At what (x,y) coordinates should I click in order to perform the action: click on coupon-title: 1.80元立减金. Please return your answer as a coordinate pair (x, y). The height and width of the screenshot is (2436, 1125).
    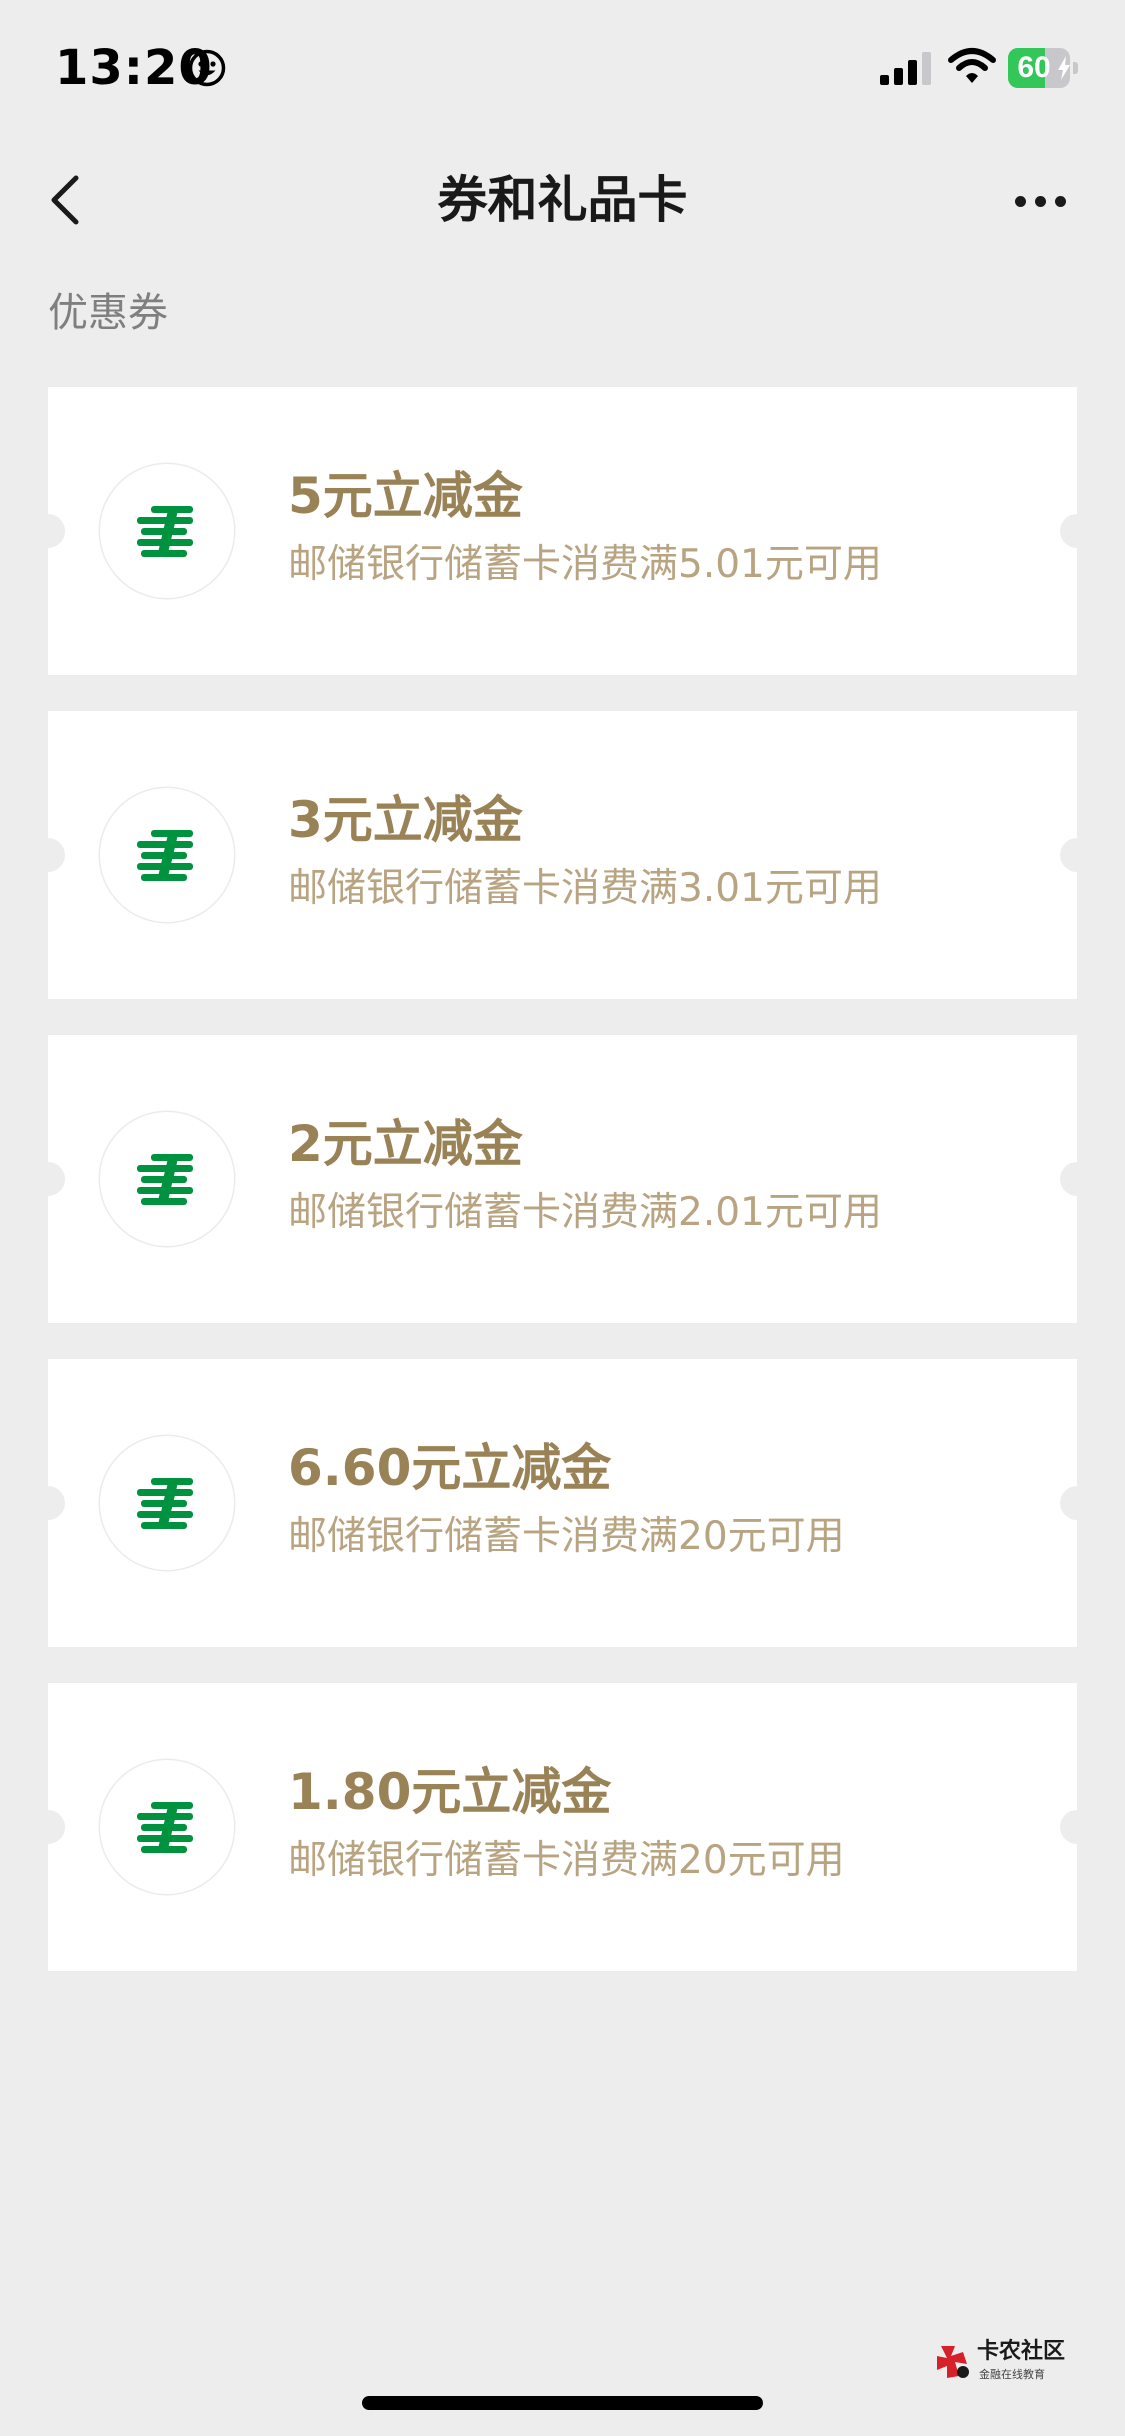
    Looking at the image, I should click on (450, 1792).